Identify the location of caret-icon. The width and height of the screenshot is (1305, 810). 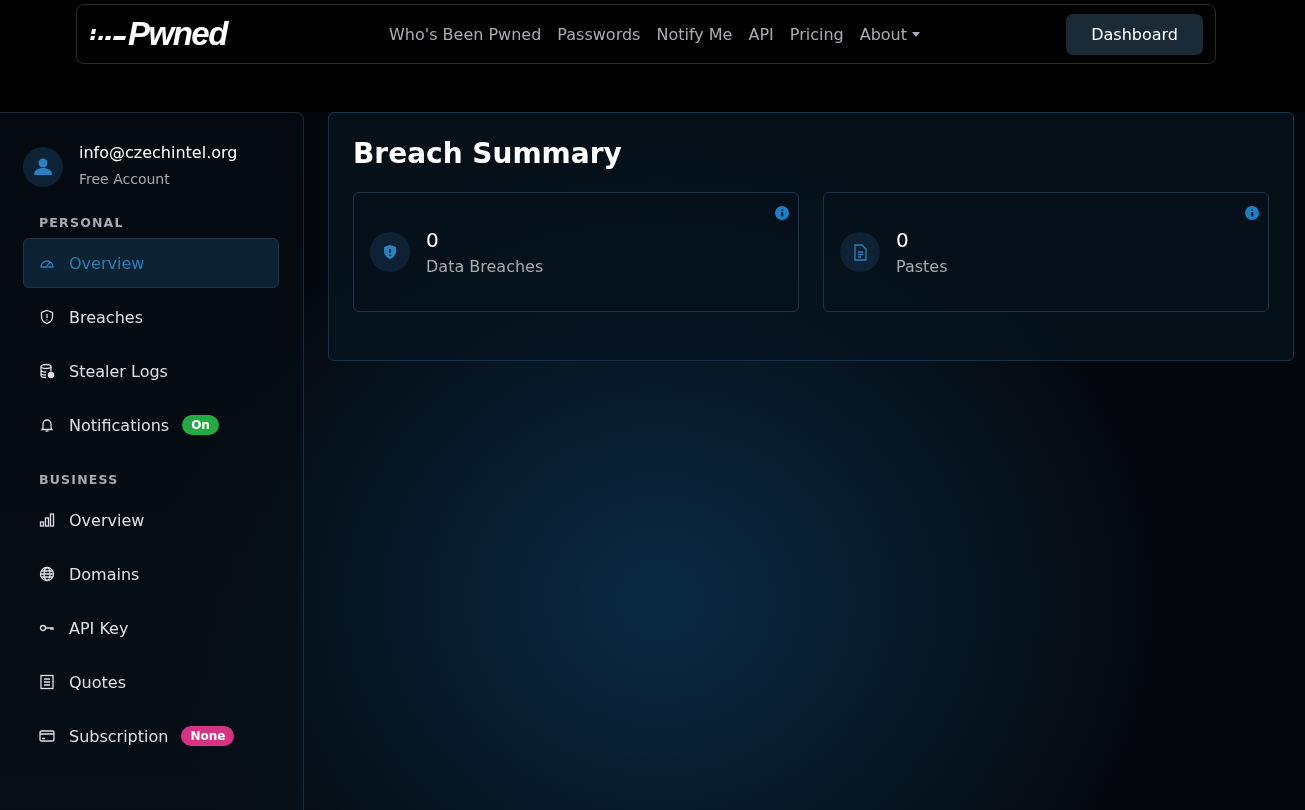
(916, 34).